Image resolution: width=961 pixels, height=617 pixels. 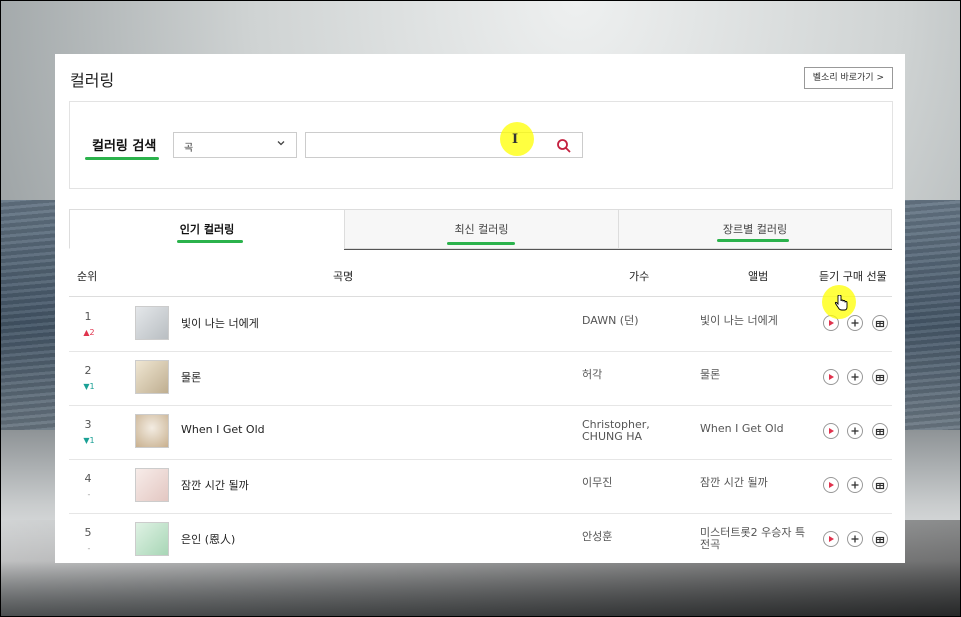 What do you see at coordinates (343, 276) in the screenshot?
I see `col-song: 곡명` at bounding box center [343, 276].